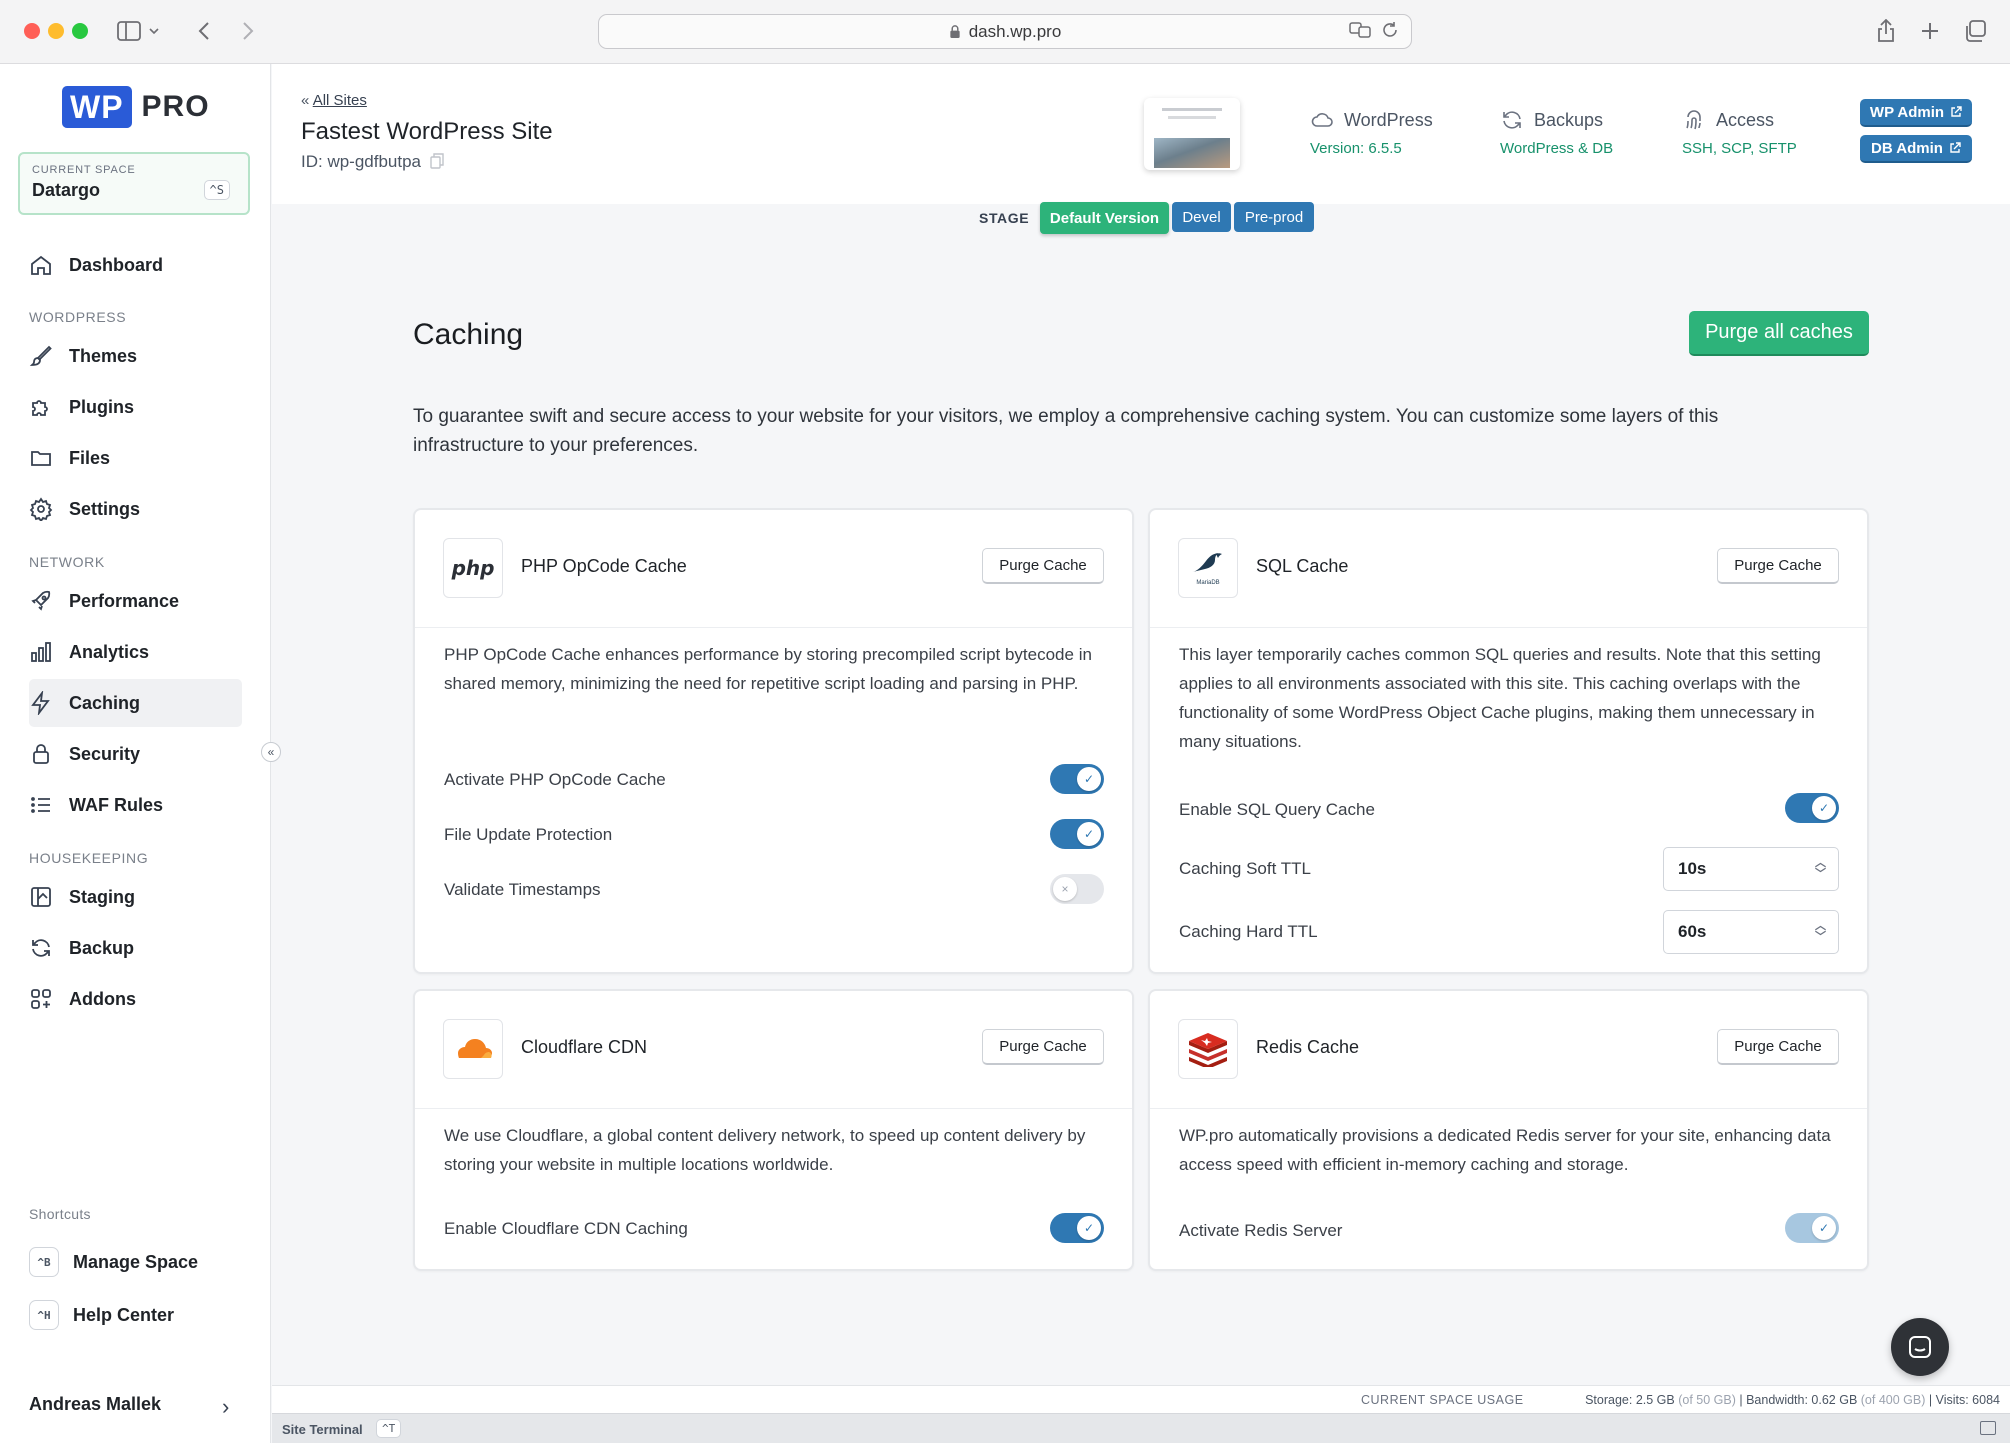 The image size is (2010, 1443). Describe the element at coordinates (1988, 1428) in the screenshot. I see `terminal-icon` at that location.